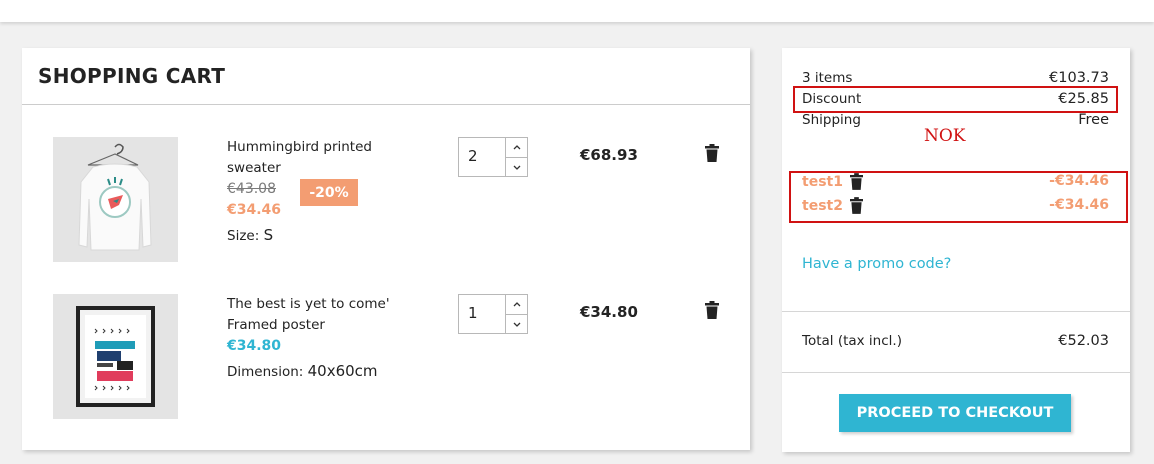  What do you see at coordinates (1083, 341) in the screenshot?
I see `total-value: €52.03` at bounding box center [1083, 341].